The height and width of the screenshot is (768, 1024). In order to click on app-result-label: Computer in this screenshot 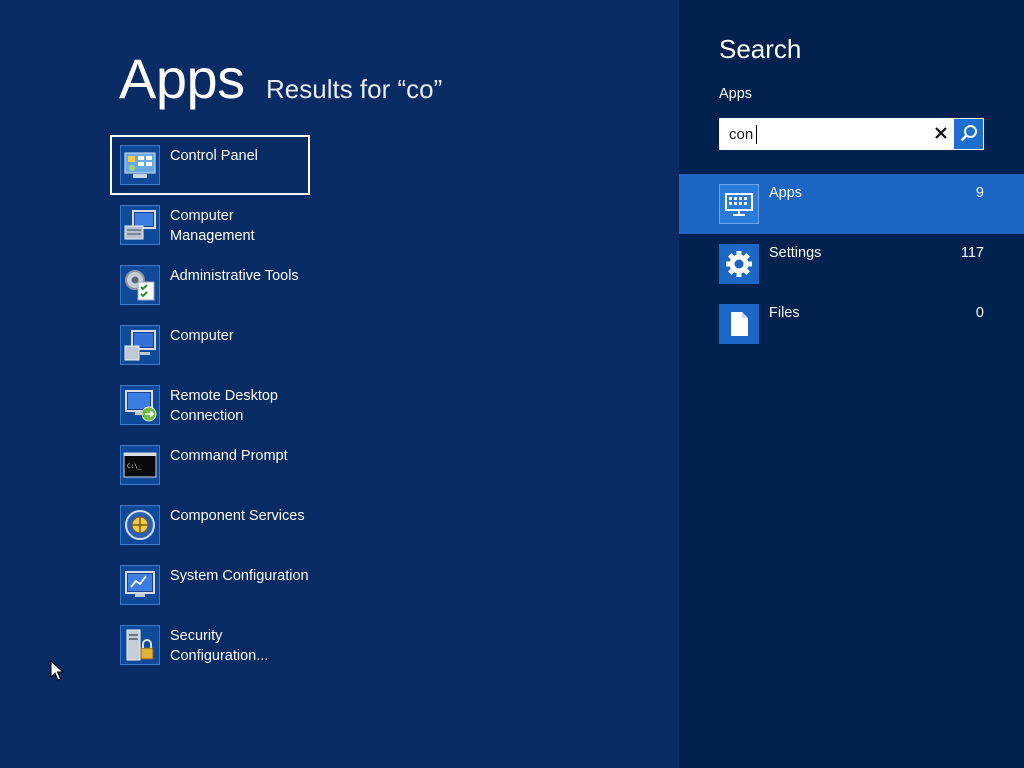, I will do `click(202, 336)`.